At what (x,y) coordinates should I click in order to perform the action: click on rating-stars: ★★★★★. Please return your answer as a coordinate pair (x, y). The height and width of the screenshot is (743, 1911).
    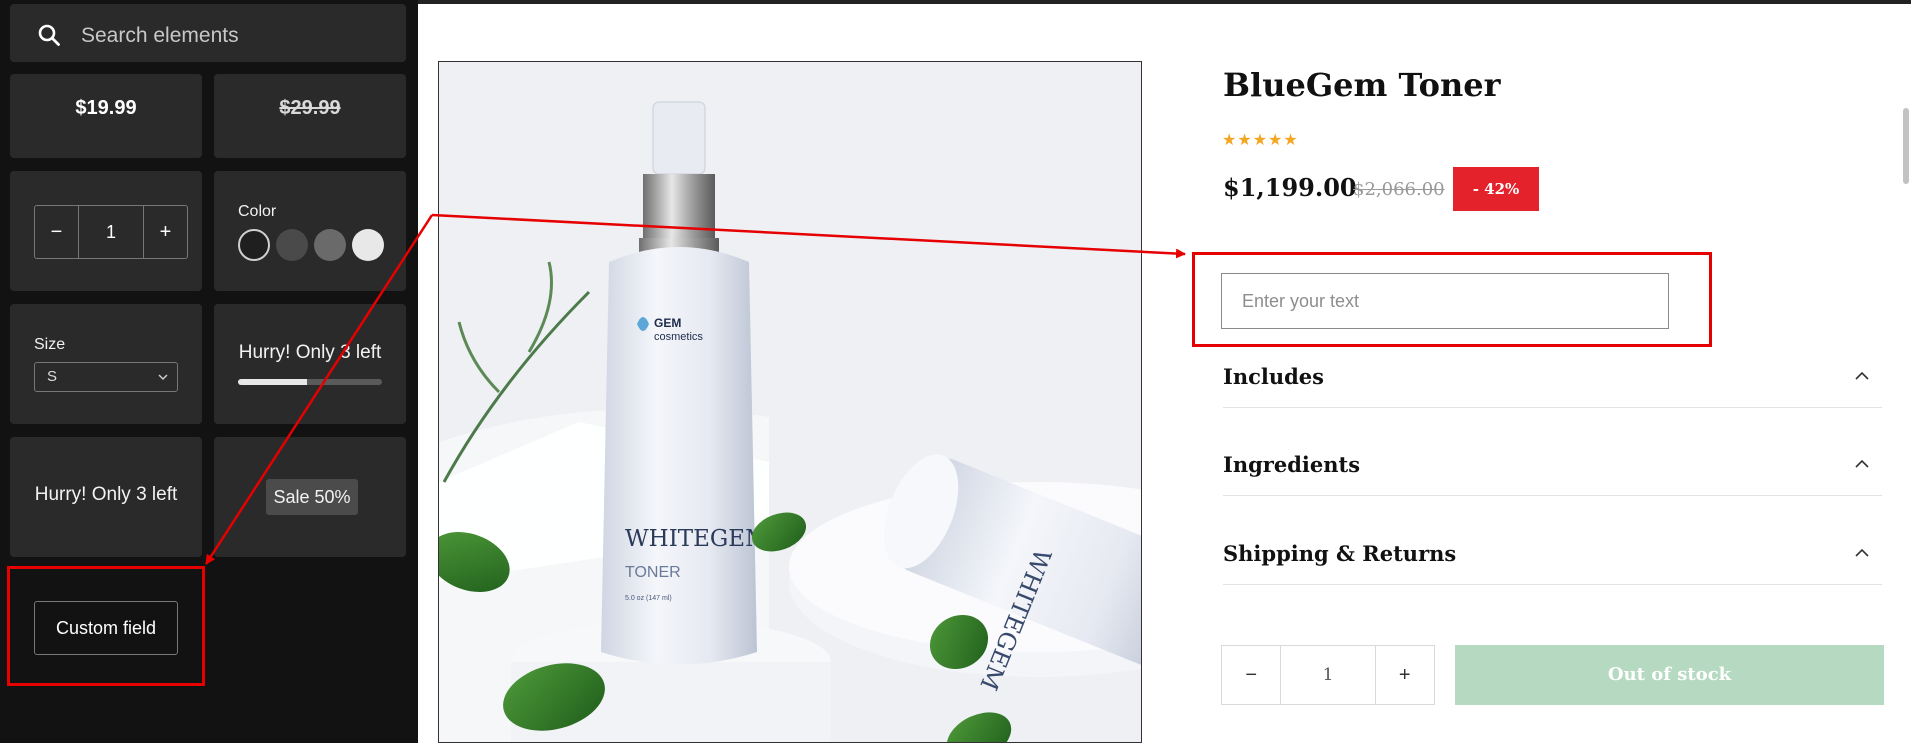
    Looking at the image, I should click on (1260, 140).